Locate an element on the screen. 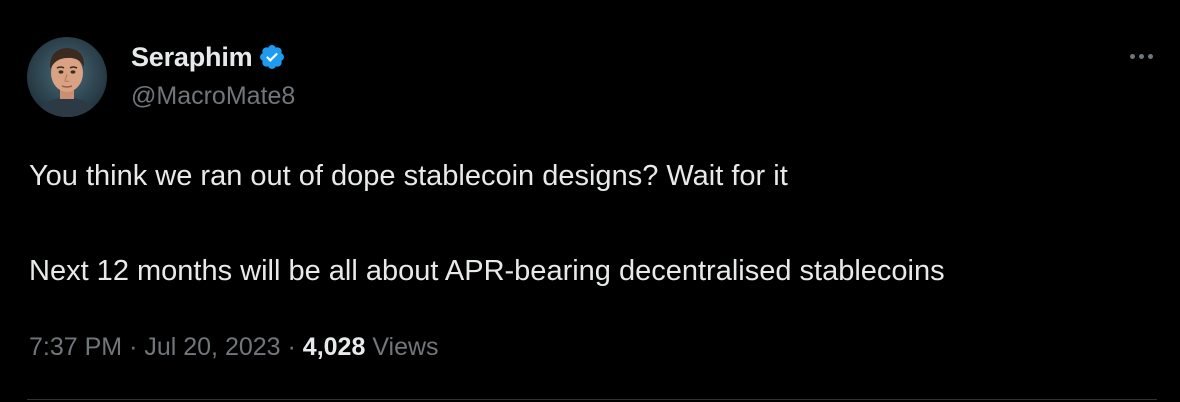 The height and width of the screenshot is (402, 1180). verified-badge-icon is located at coordinates (272, 57).